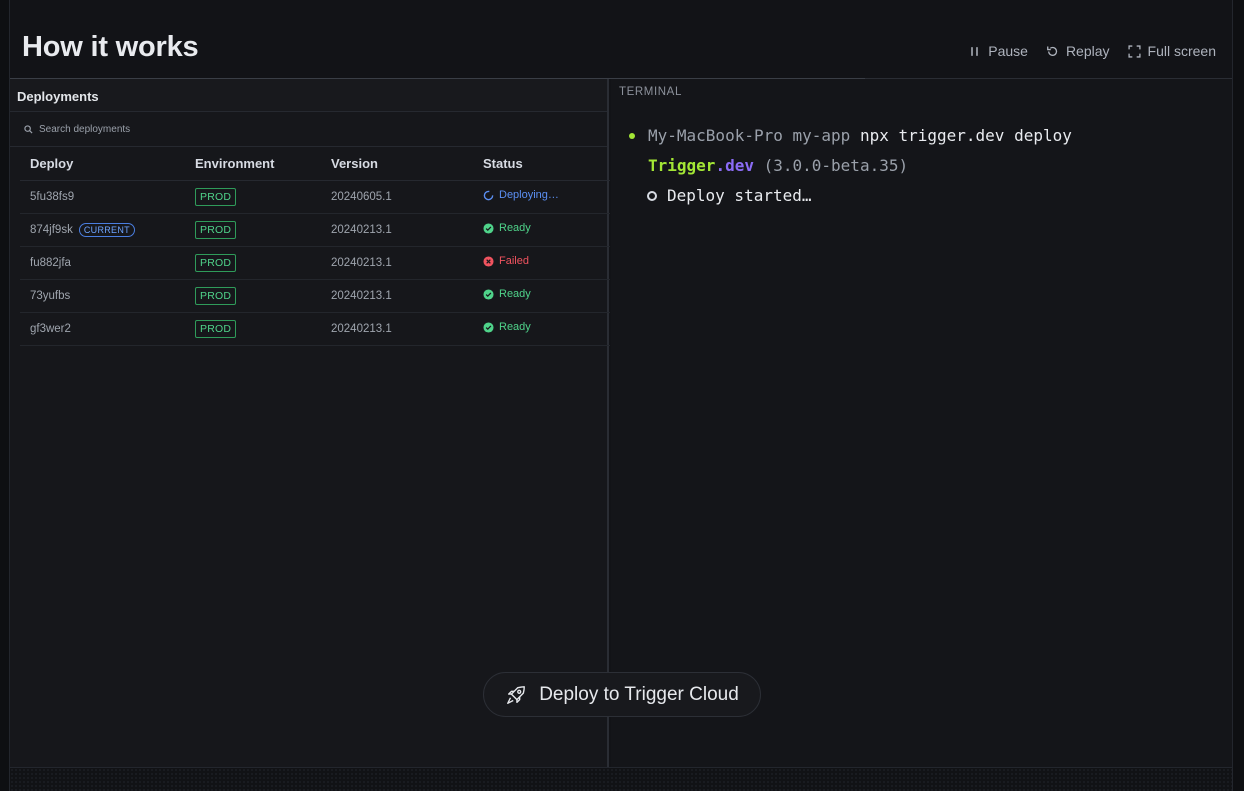 The width and height of the screenshot is (1244, 791). I want to click on pause-button: Pause, so click(998, 51).